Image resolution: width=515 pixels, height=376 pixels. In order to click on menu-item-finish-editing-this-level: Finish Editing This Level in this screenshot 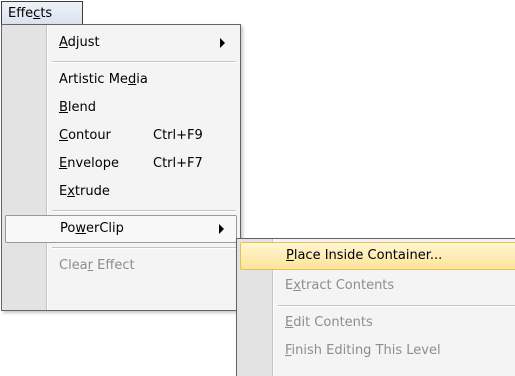, I will do `click(377, 351)`.